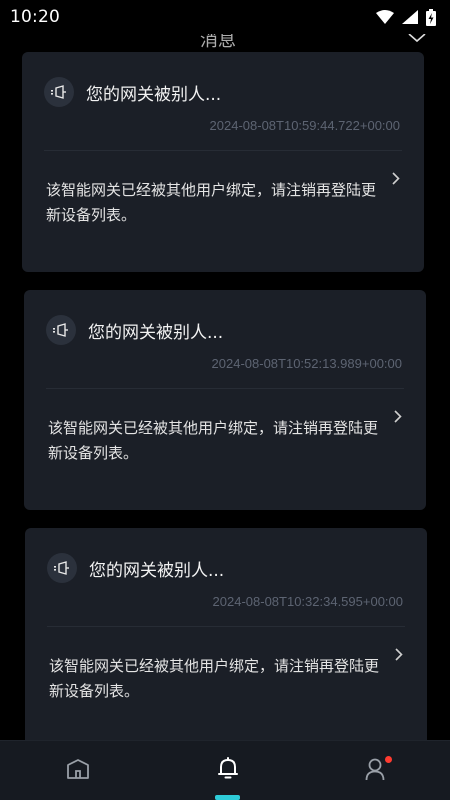 This screenshot has width=450, height=800. I want to click on bottom-tab-bar, so click(225, 770).